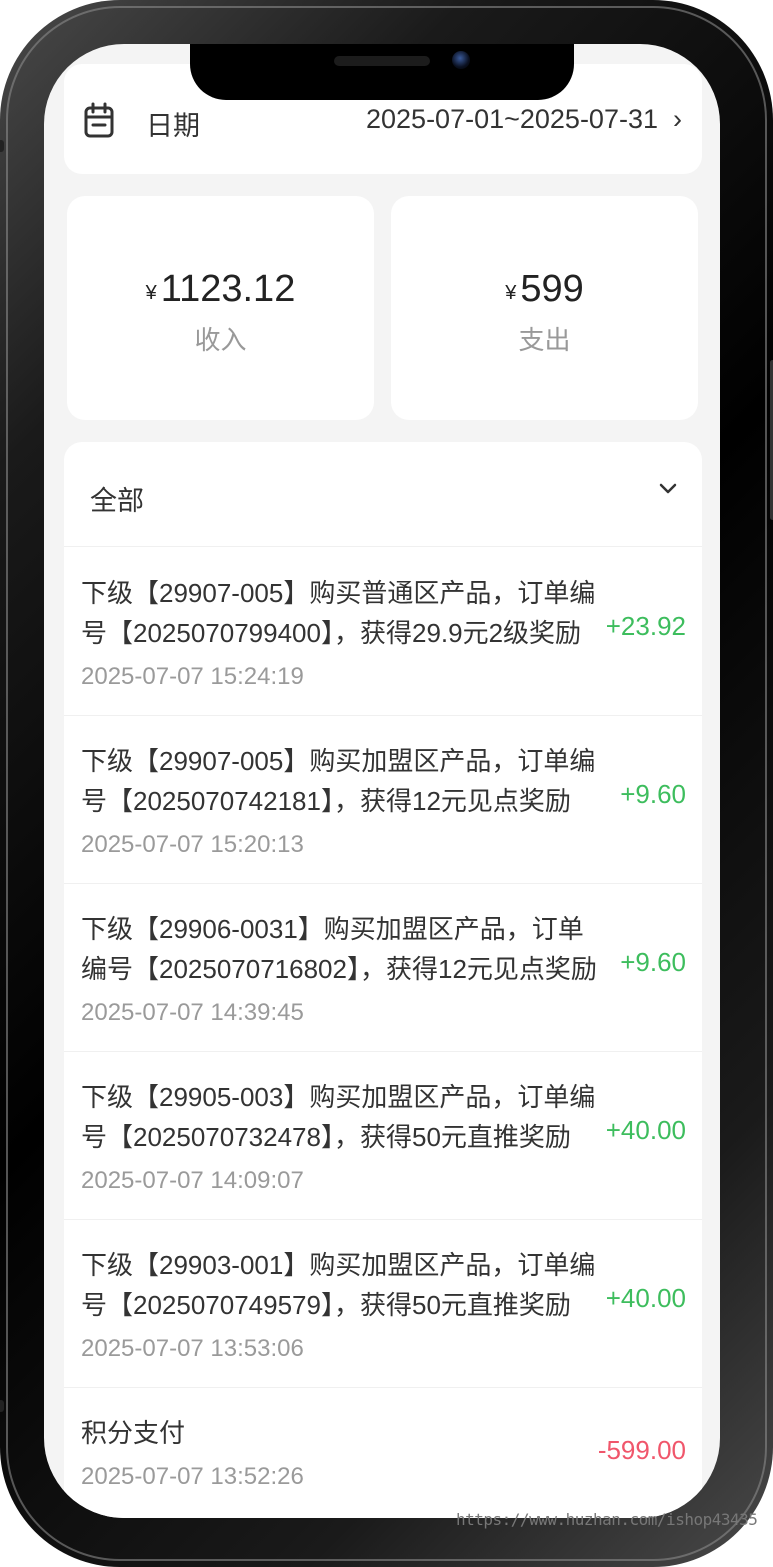 Image resolution: width=773 pixels, height=1567 pixels. Describe the element at coordinates (382, 72) in the screenshot. I see `phone-notch` at that location.